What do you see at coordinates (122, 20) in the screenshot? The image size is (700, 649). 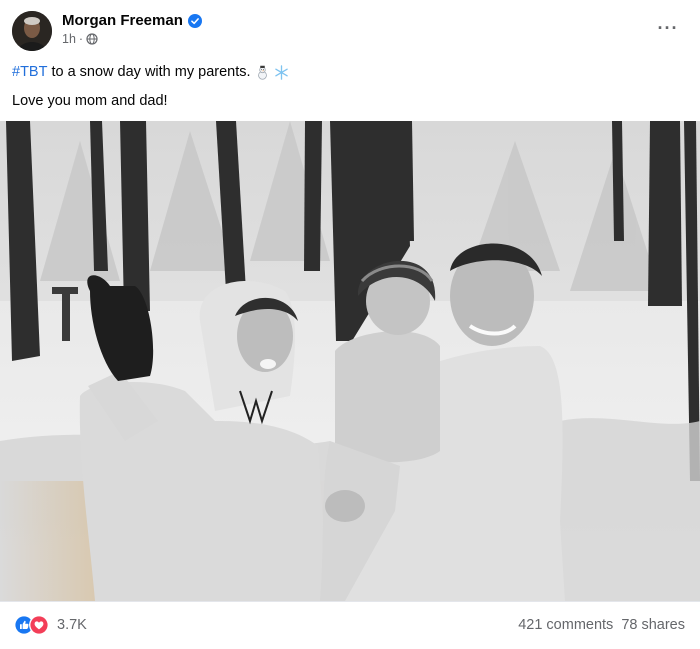 I see `author-name-text: Morgan Freeman` at bounding box center [122, 20].